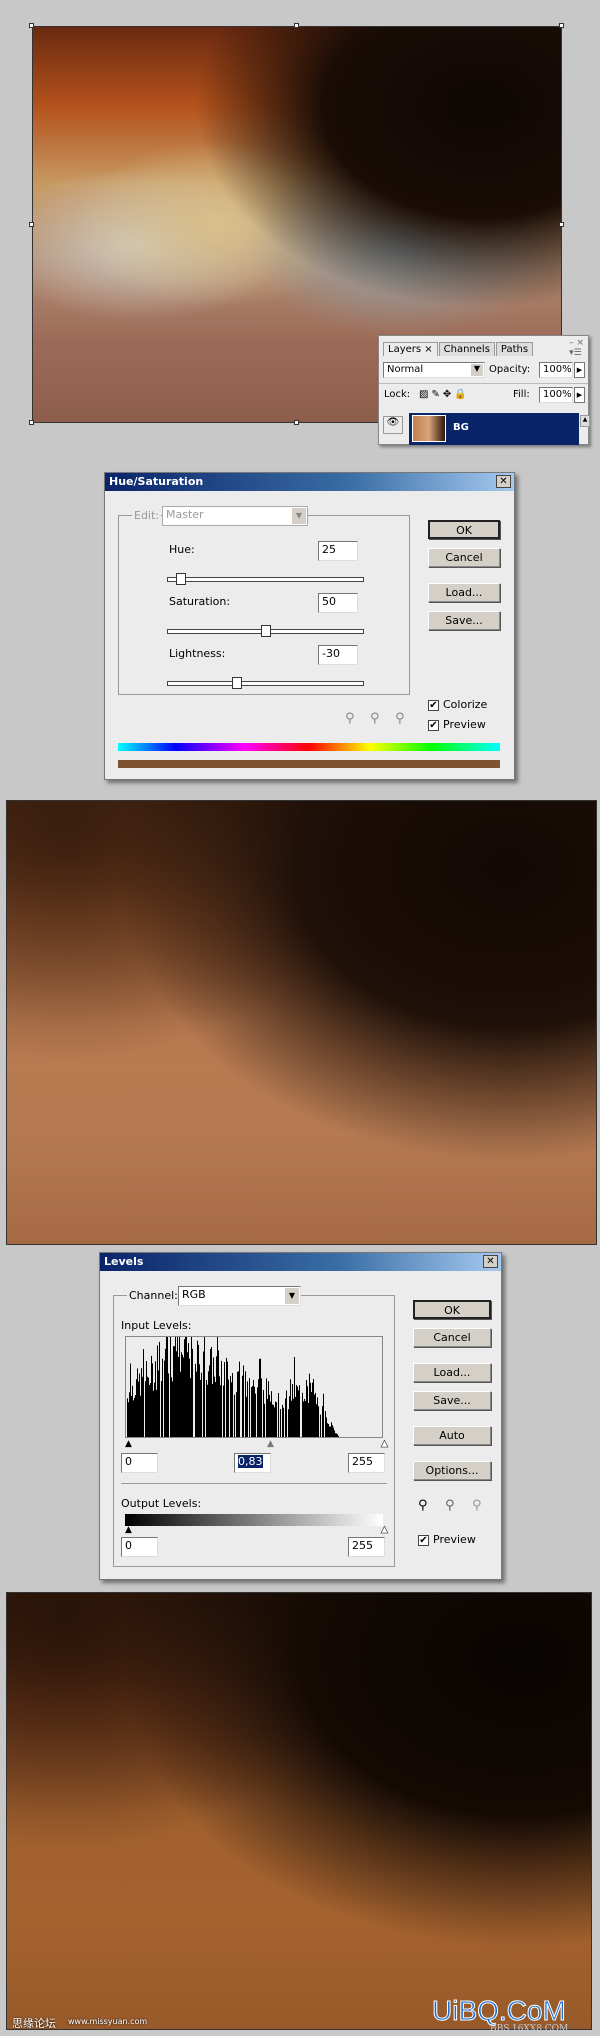 The height and width of the screenshot is (2036, 600). Describe the element at coordinates (436, 394) in the screenshot. I see `lock-brush-icon: ✎` at that location.